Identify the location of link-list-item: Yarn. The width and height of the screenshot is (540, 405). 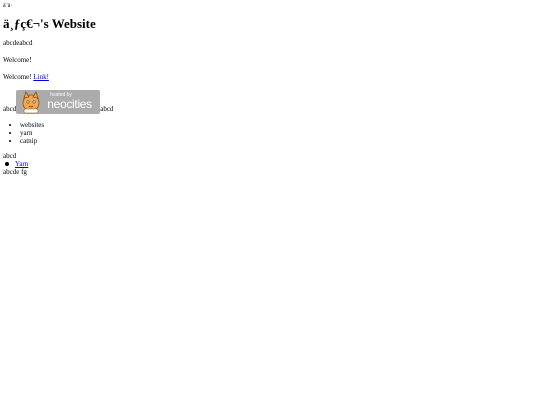
(270, 164).